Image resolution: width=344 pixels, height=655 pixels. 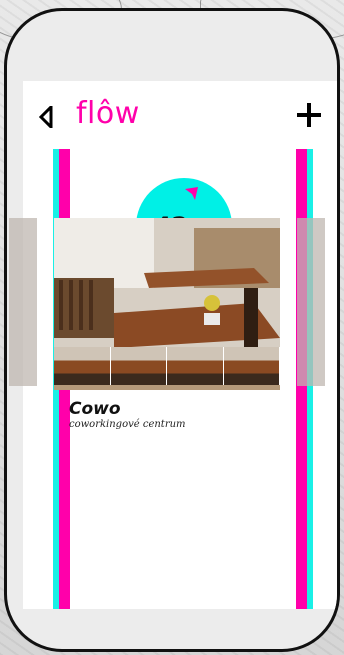 I want to click on app-logo: flôw, so click(x=108, y=114).